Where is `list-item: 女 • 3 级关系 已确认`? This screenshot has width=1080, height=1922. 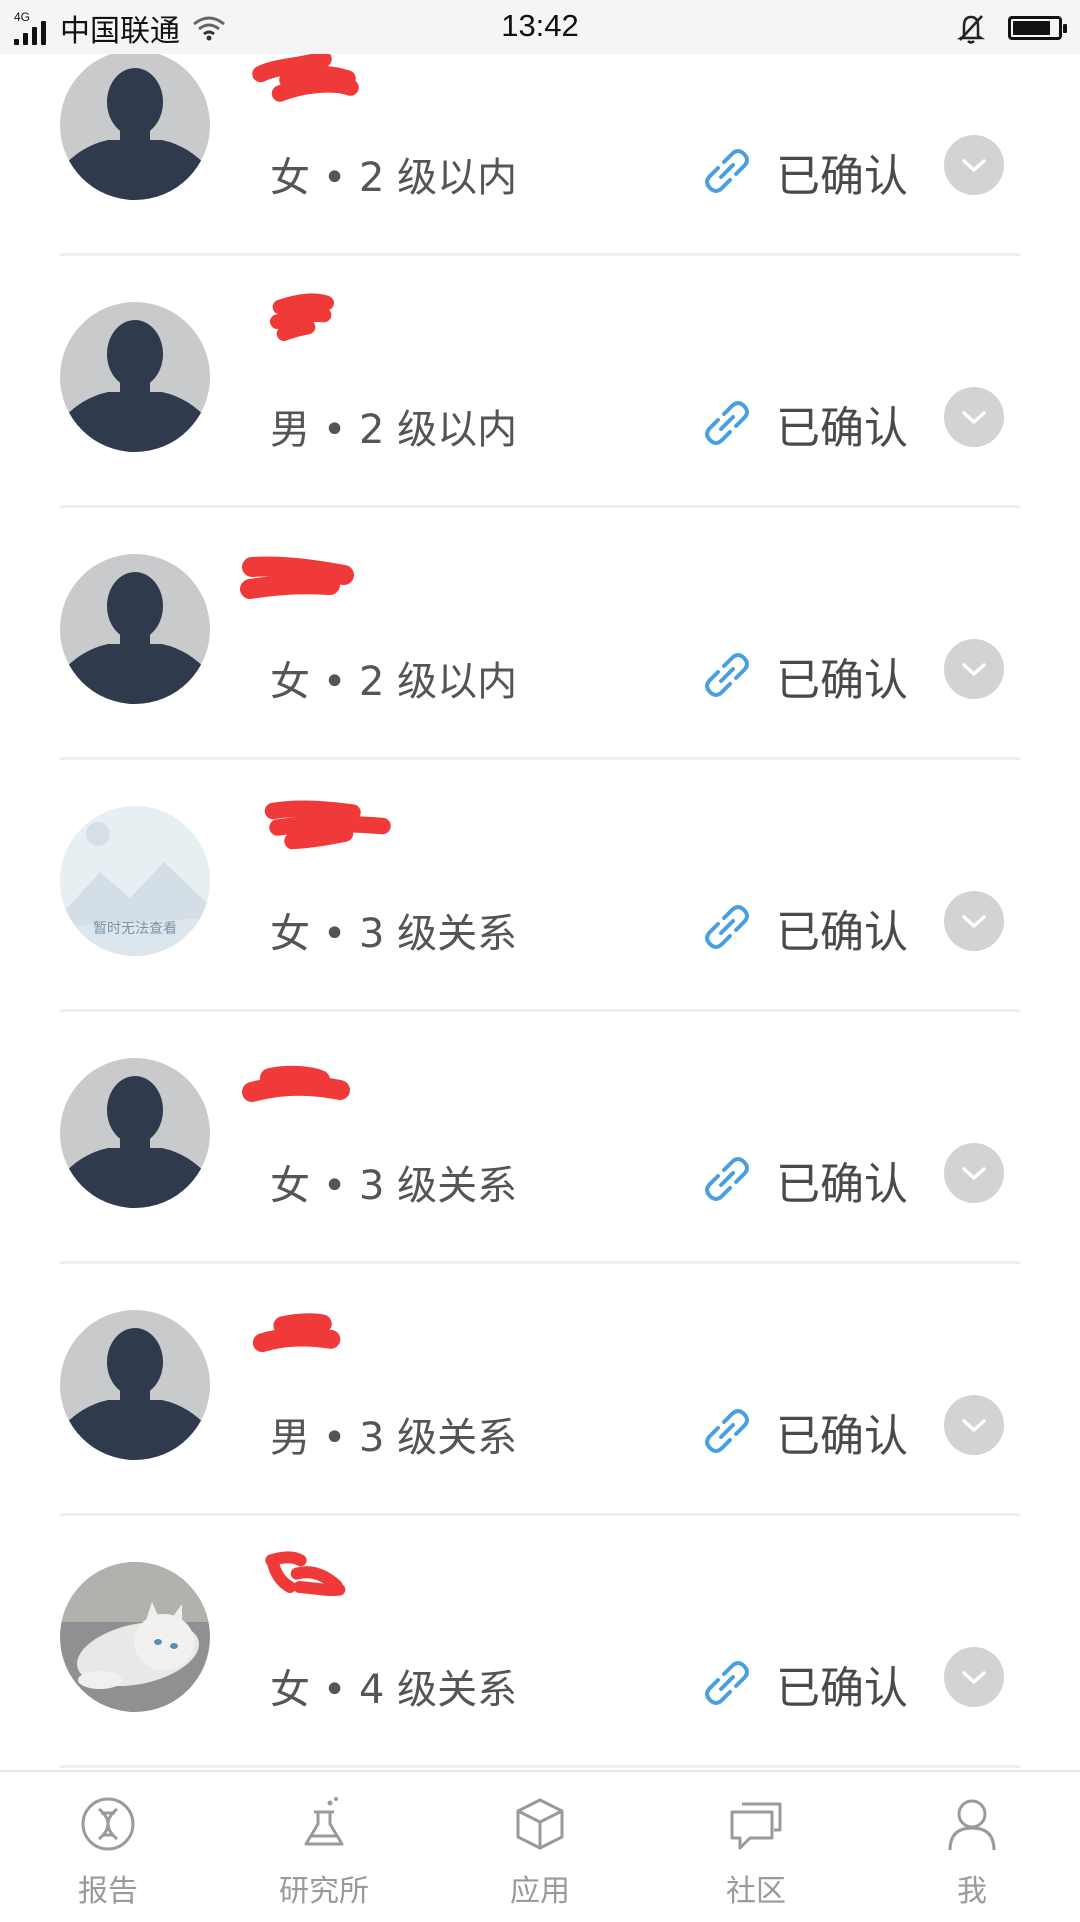
list-item: 女 • 3 级关系 已确认 is located at coordinates (540, 1136).